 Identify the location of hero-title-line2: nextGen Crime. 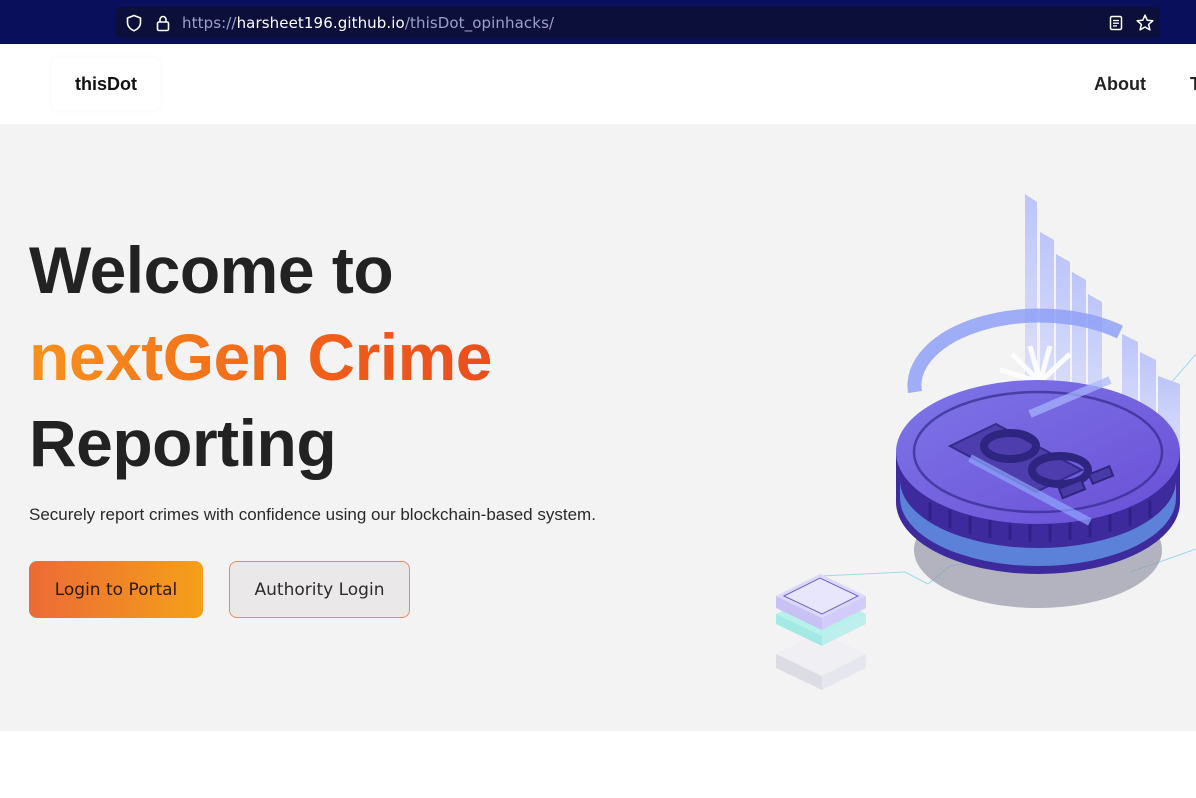
(260, 357).